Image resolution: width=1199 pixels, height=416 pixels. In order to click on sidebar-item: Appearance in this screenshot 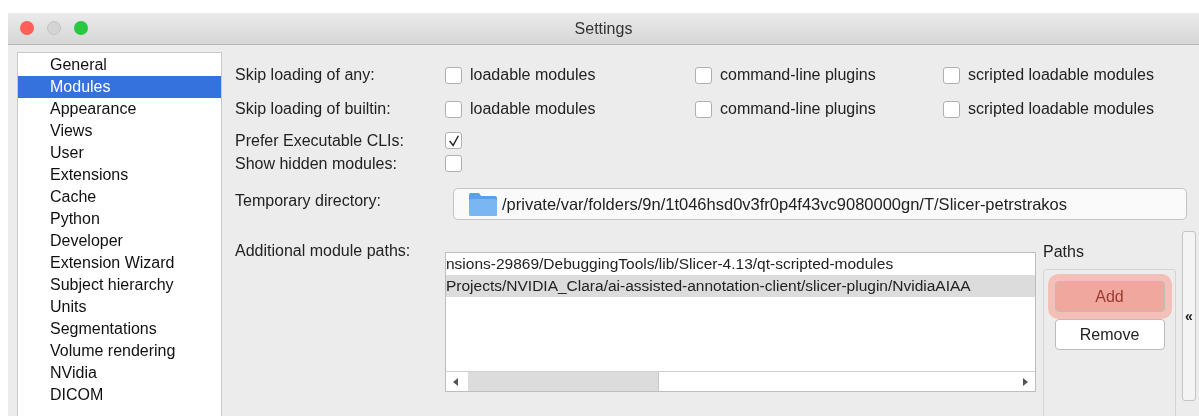, I will do `click(119, 109)`.